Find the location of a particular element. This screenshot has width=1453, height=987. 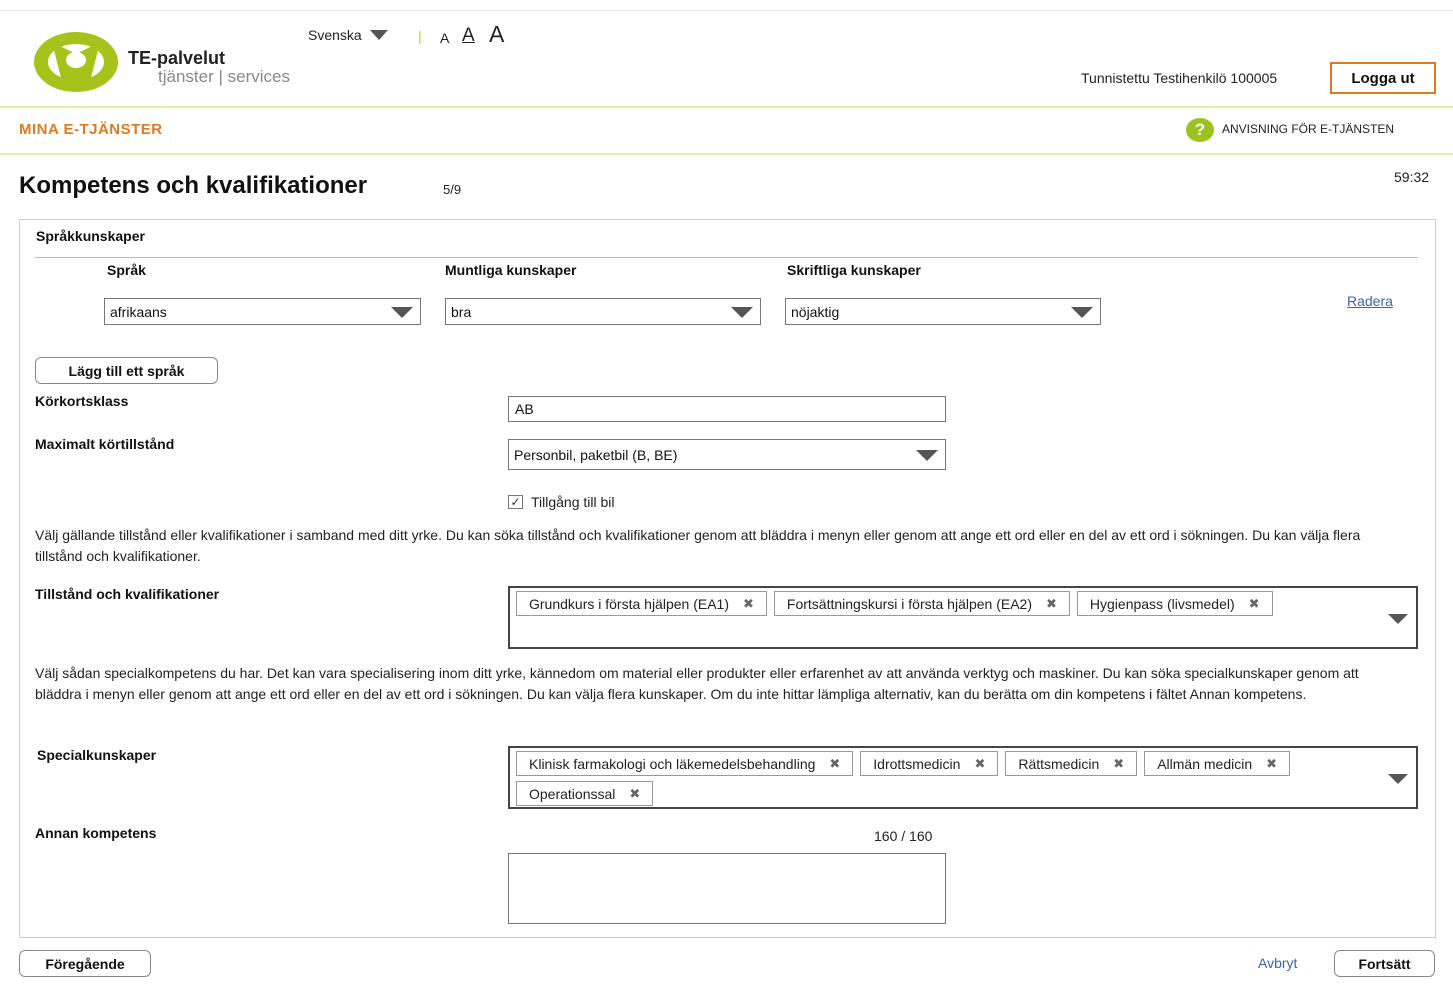

character-counter: 160 / 160 is located at coordinates (903, 836).